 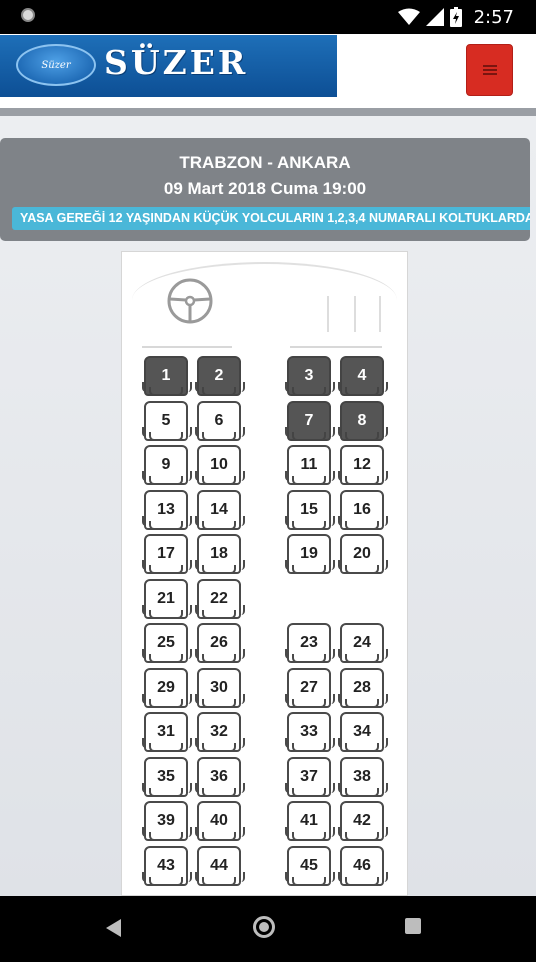 I want to click on steering-wheel-icon, so click(x=190, y=301).